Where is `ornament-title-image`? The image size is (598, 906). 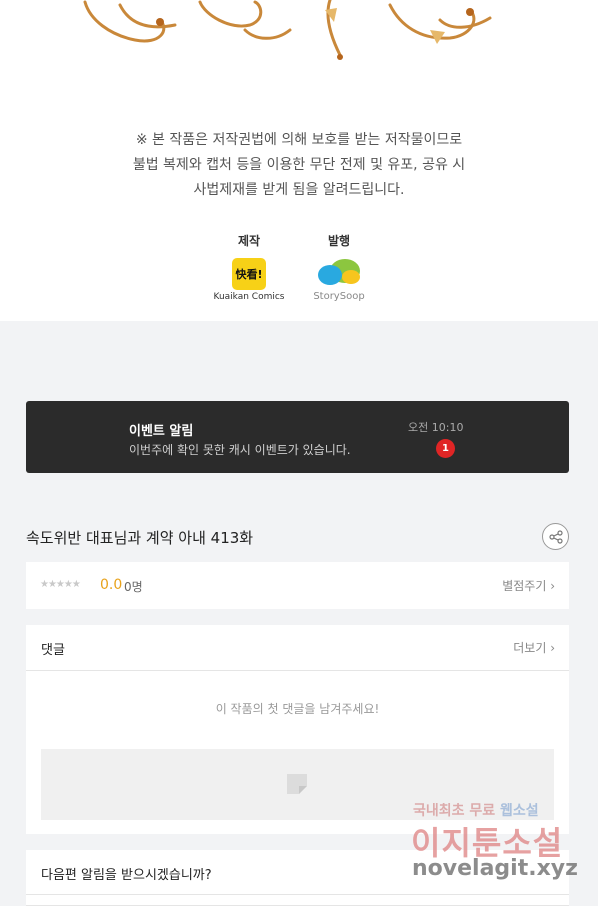
ornament-title-image is located at coordinates (287, 30).